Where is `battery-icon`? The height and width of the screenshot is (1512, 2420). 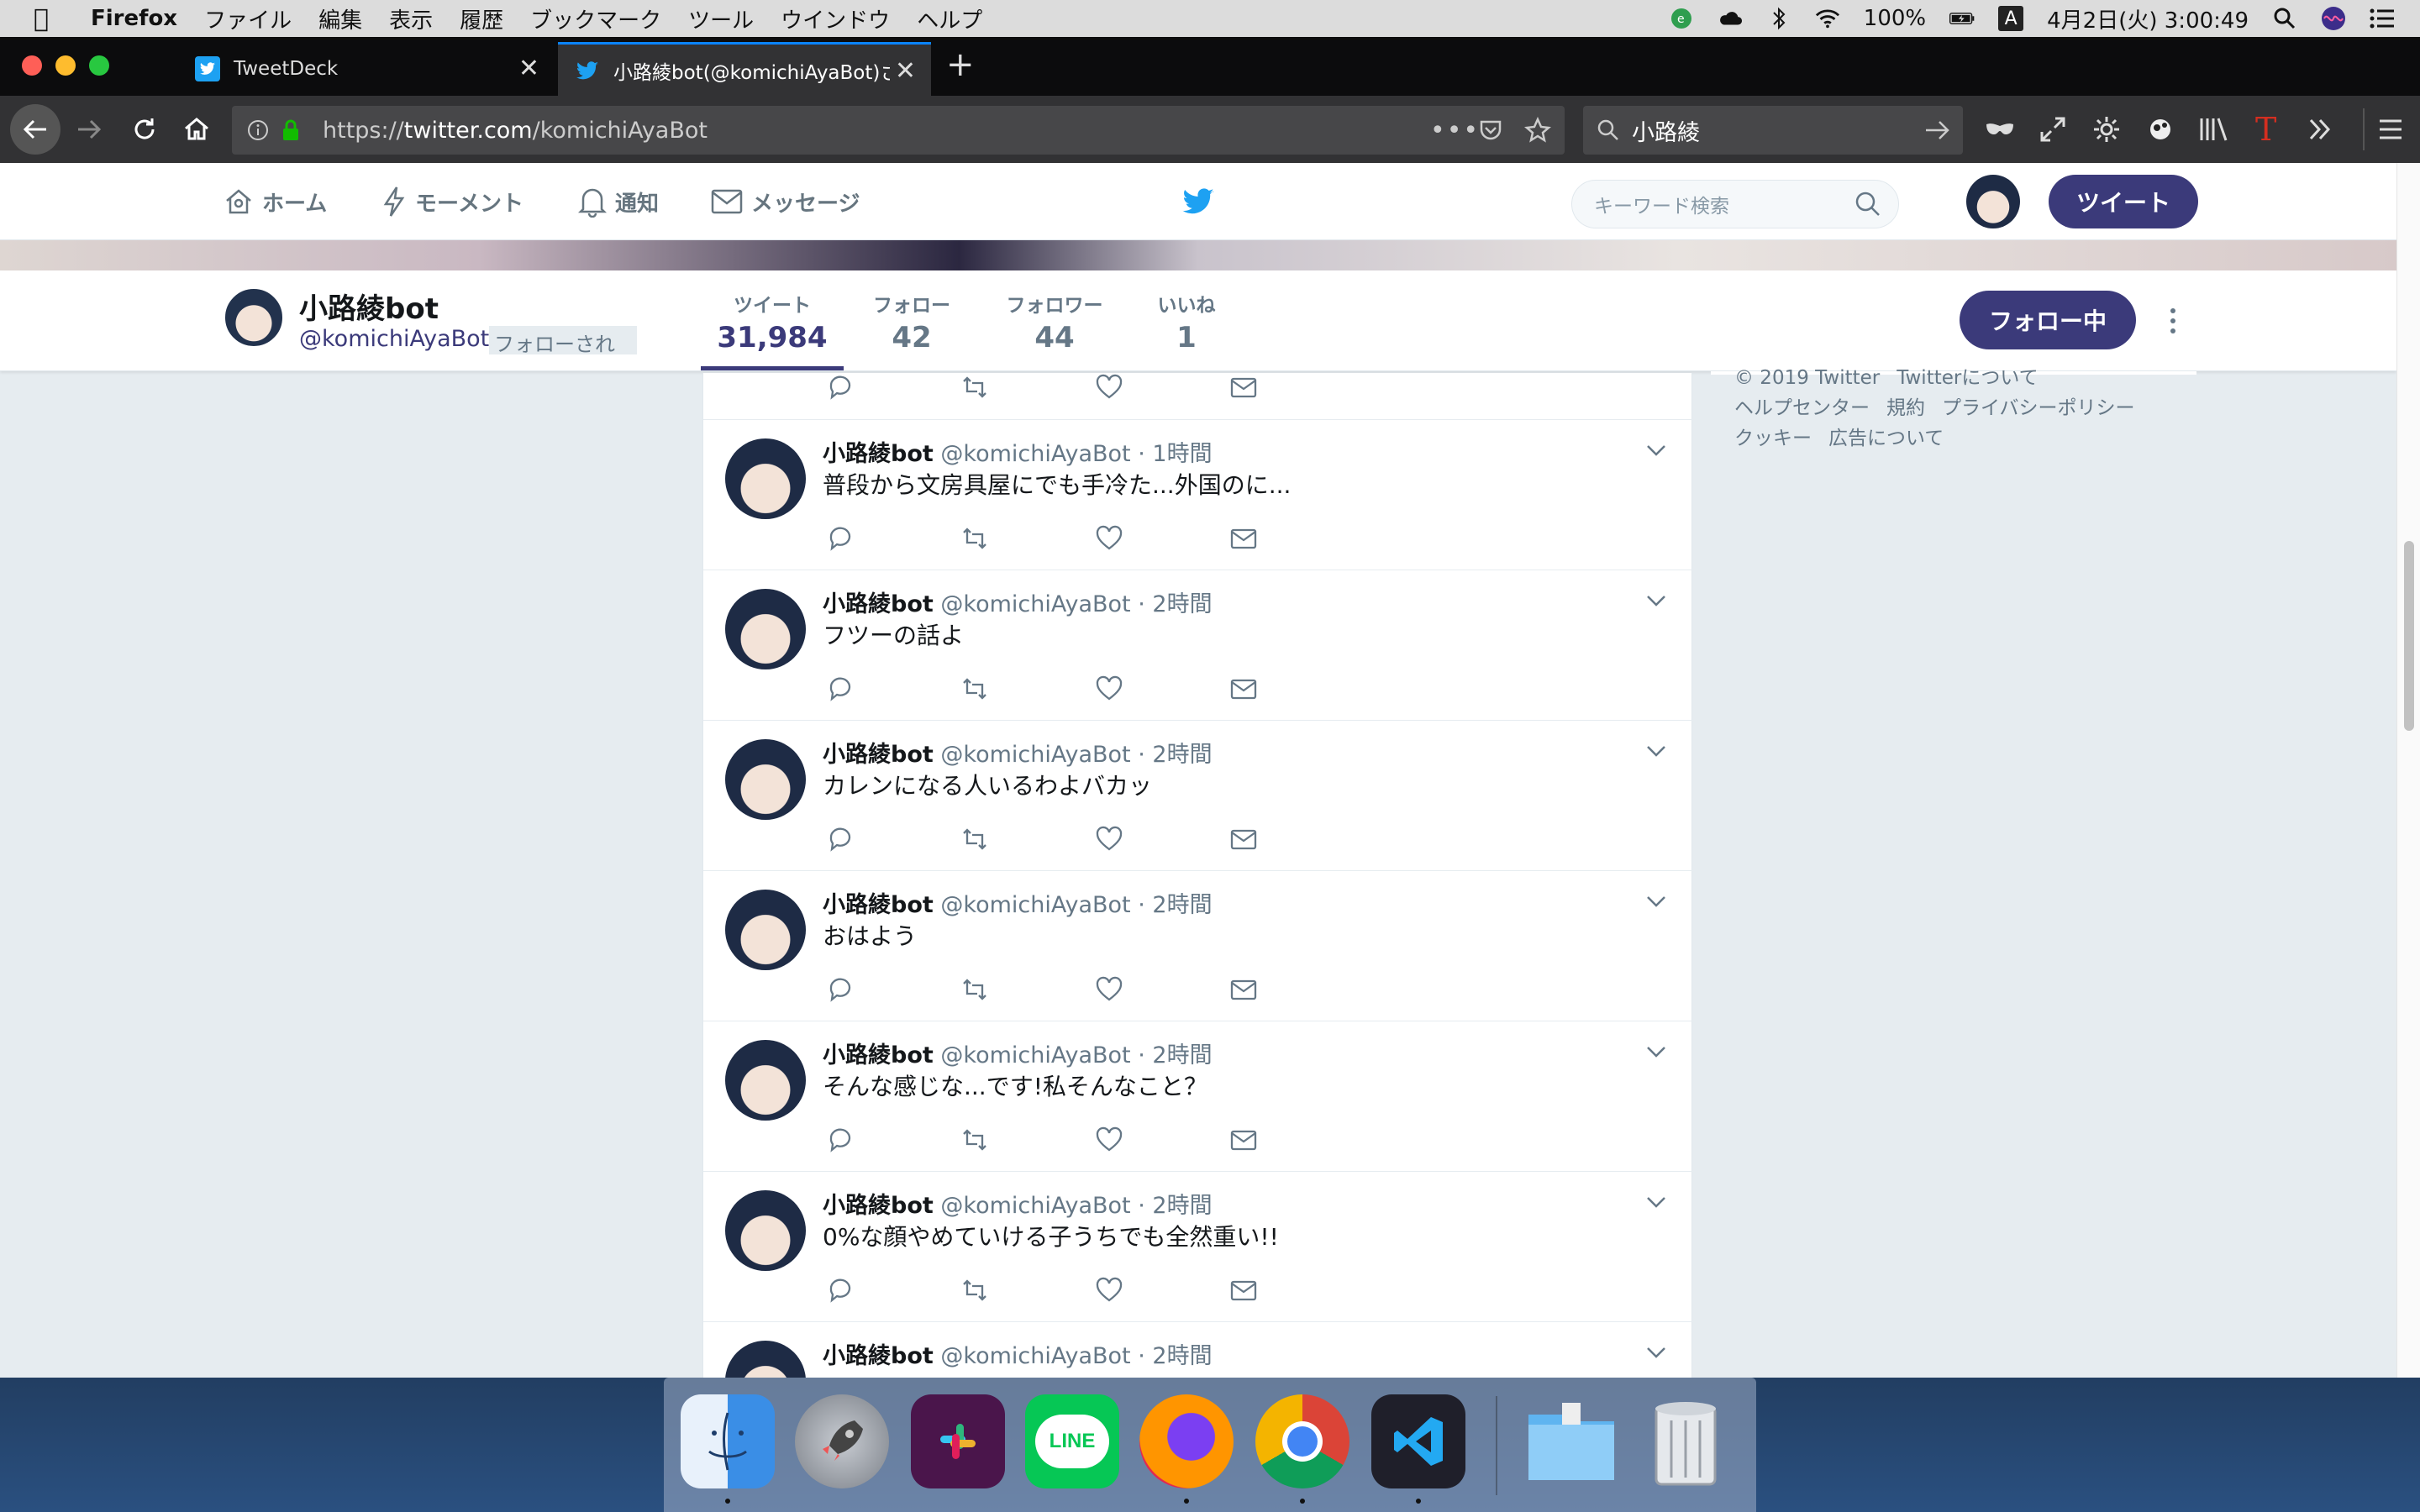 battery-icon is located at coordinates (1962, 18).